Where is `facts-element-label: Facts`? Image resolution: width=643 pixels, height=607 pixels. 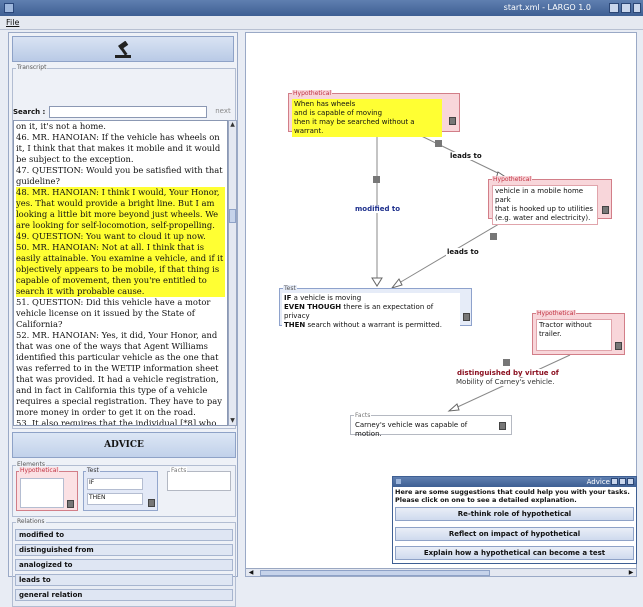 facts-element-label: Facts is located at coordinates (179, 470).